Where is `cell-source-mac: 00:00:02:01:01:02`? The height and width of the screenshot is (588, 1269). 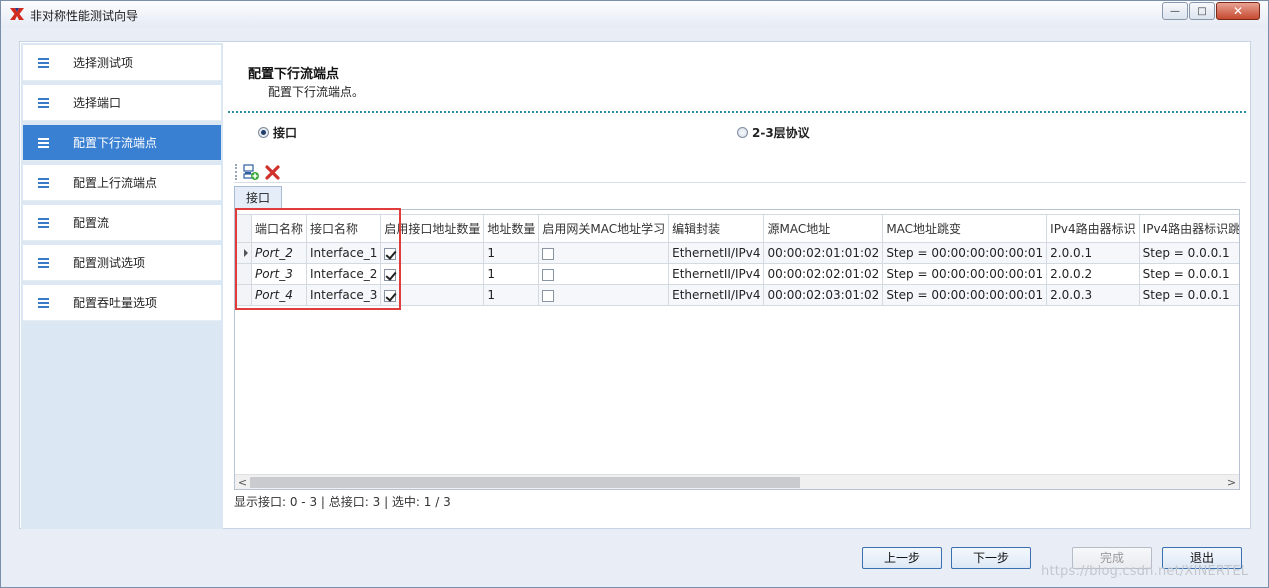
cell-source-mac: 00:00:02:01:01:02 is located at coordinates (823, 253).